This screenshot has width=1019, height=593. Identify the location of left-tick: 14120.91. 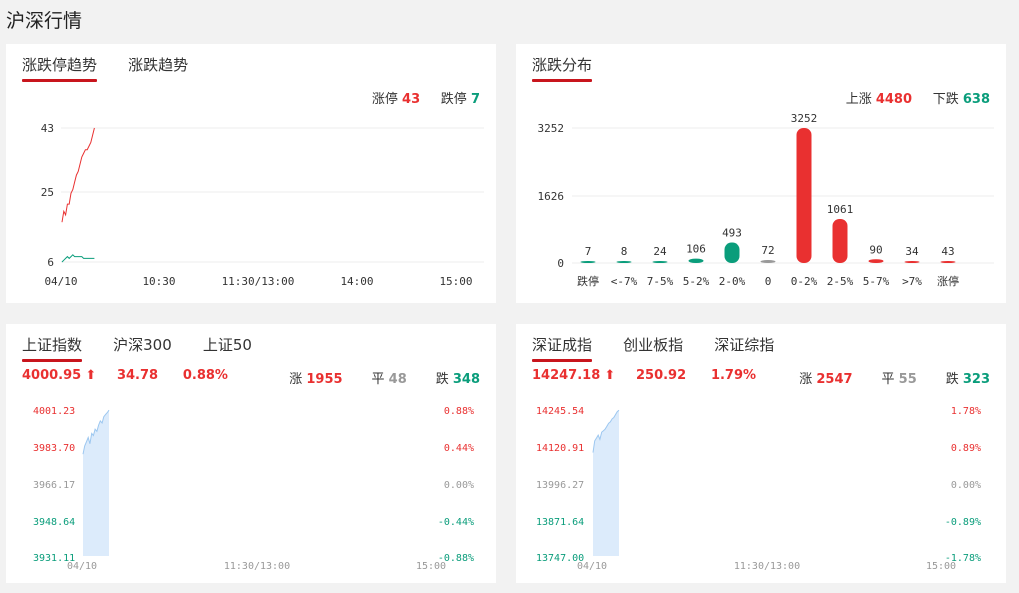
(560, 448).